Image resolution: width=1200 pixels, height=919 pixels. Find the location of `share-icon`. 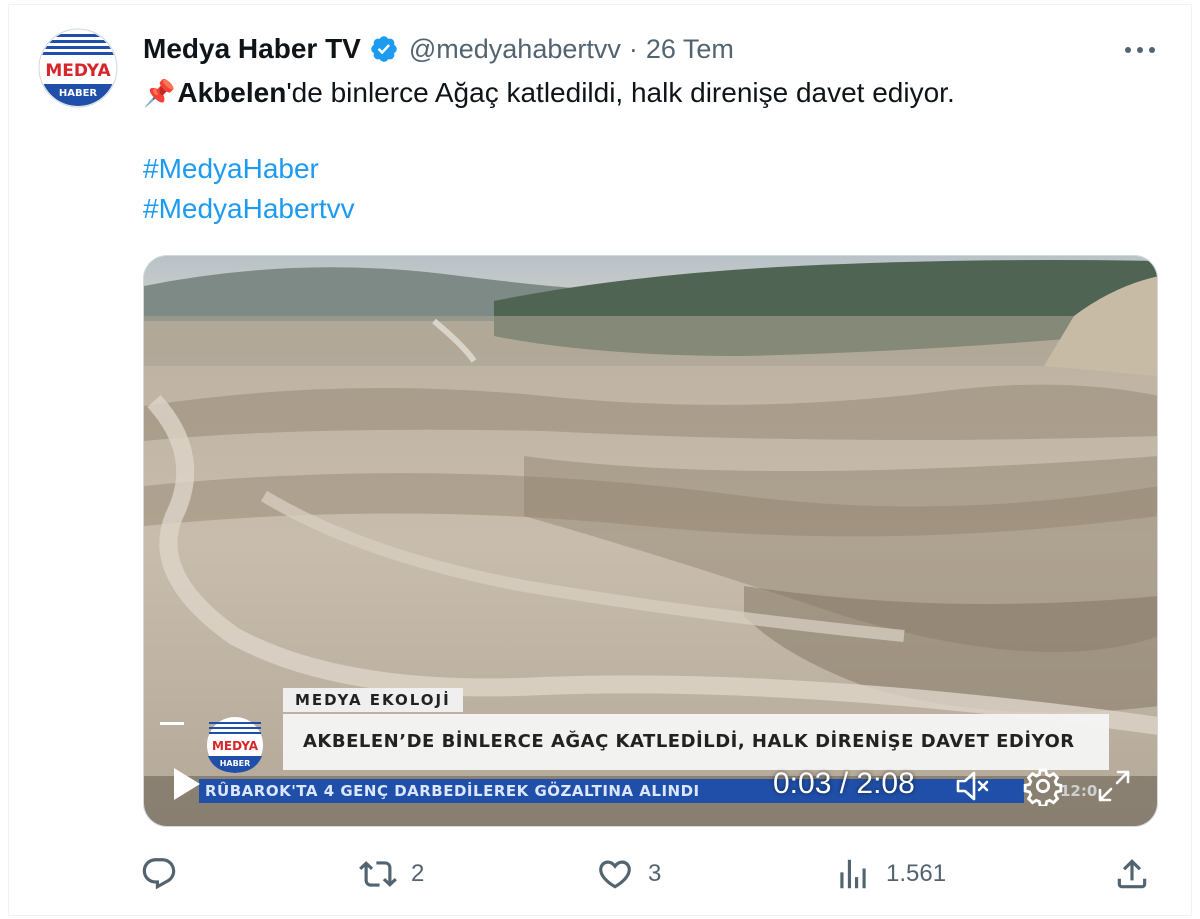

share-icon is located at coordinates (1132, 874).